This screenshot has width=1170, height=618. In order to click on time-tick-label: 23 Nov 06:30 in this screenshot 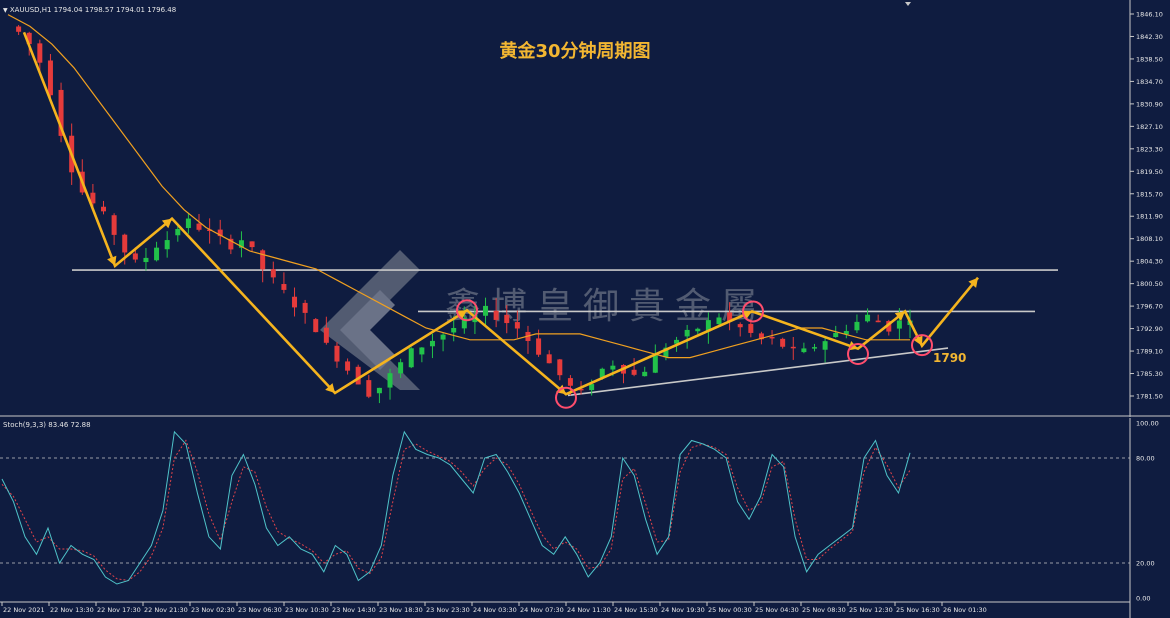, I will do `click(260, 610)`.